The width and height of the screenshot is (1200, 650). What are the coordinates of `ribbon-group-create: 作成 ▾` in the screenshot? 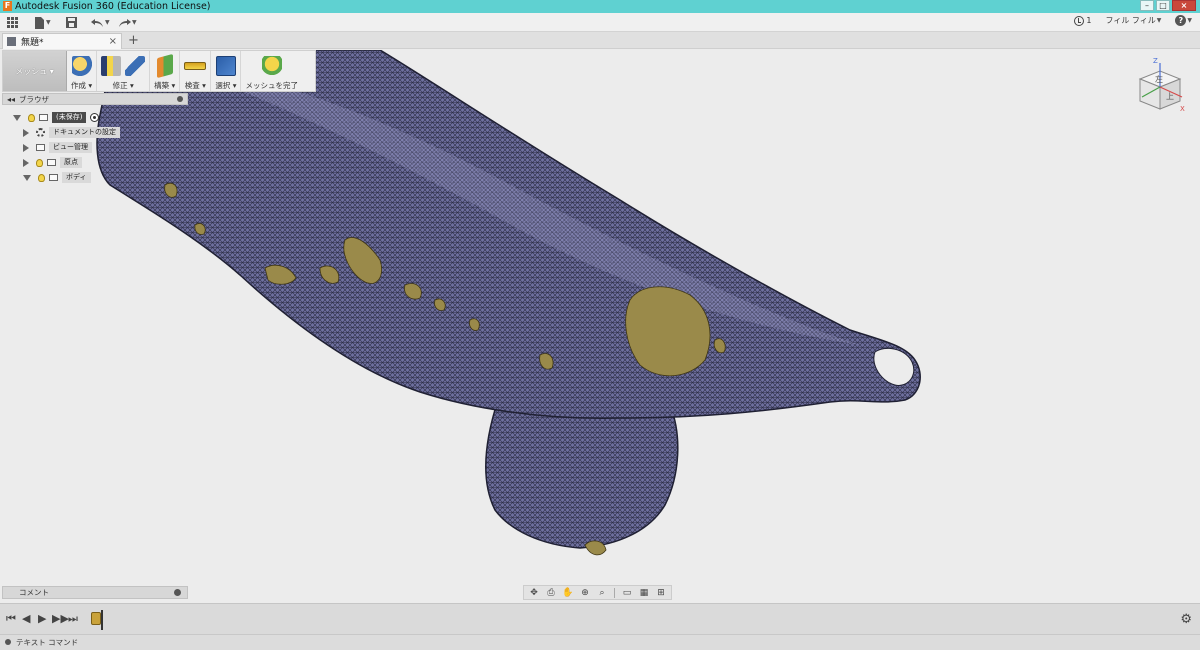 It's located at (82, 71).